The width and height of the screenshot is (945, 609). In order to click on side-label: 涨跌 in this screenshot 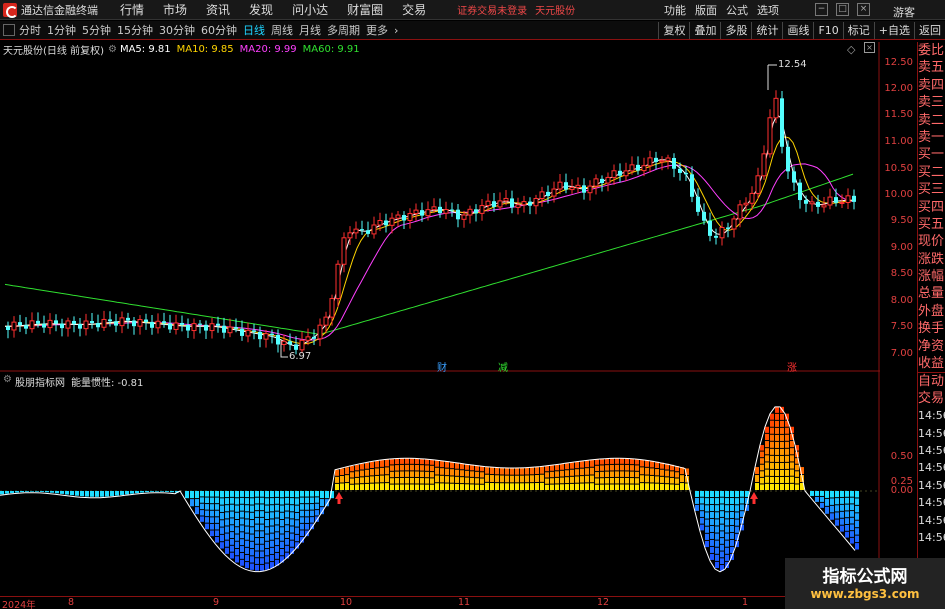, I will do `click(931, 259)`.